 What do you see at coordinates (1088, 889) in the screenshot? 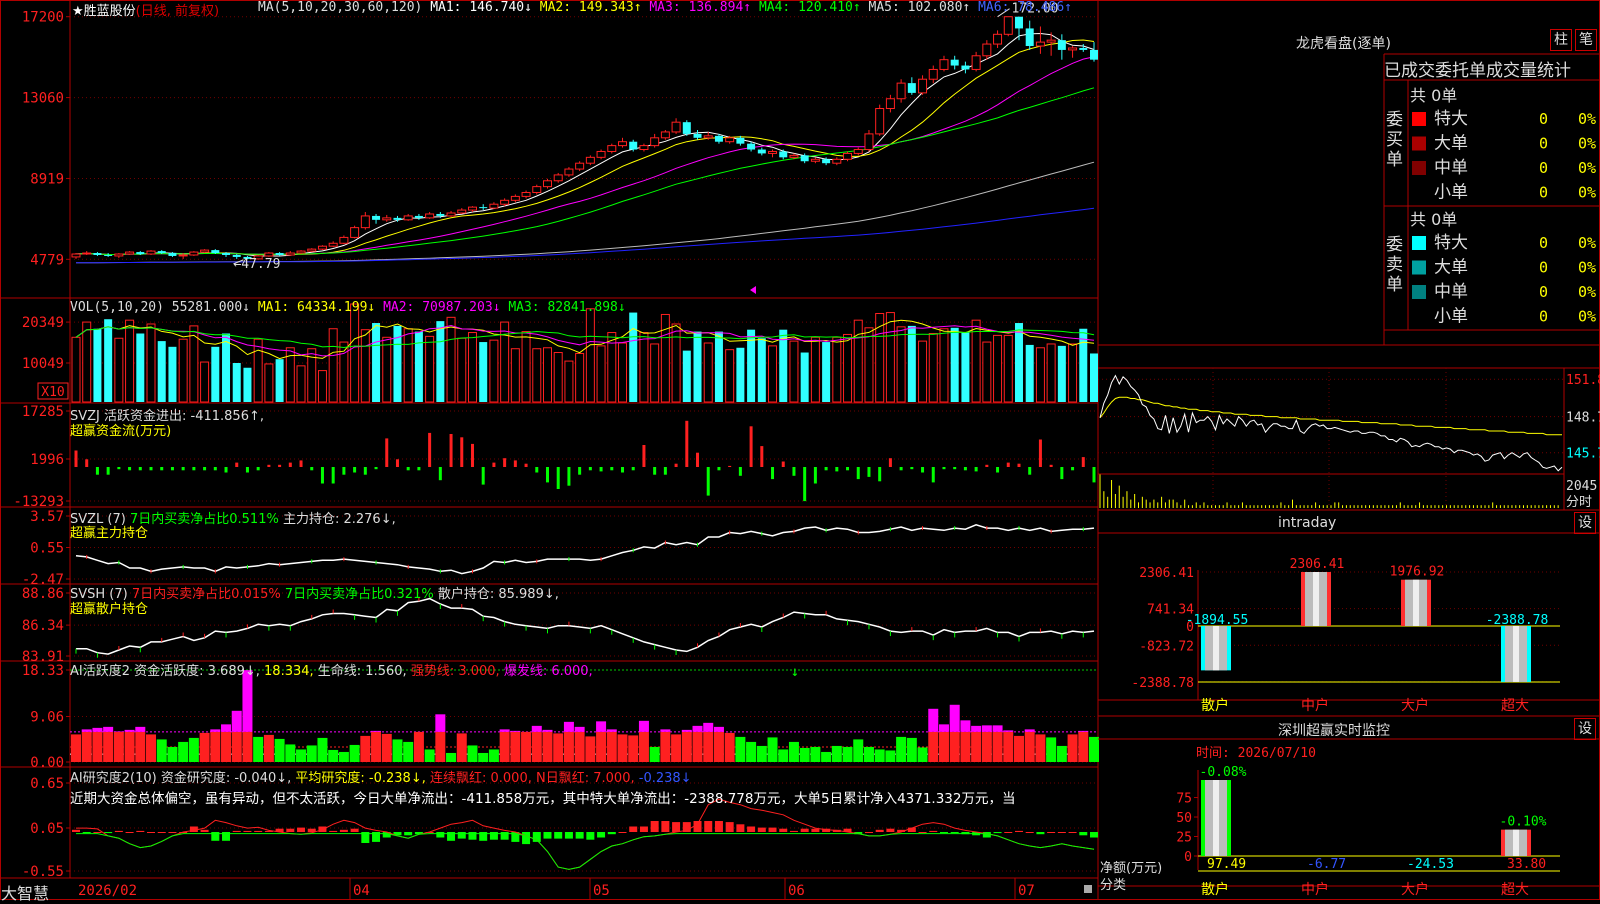
I see `scroll-lock-icon` at bounding box center [1088, 889].